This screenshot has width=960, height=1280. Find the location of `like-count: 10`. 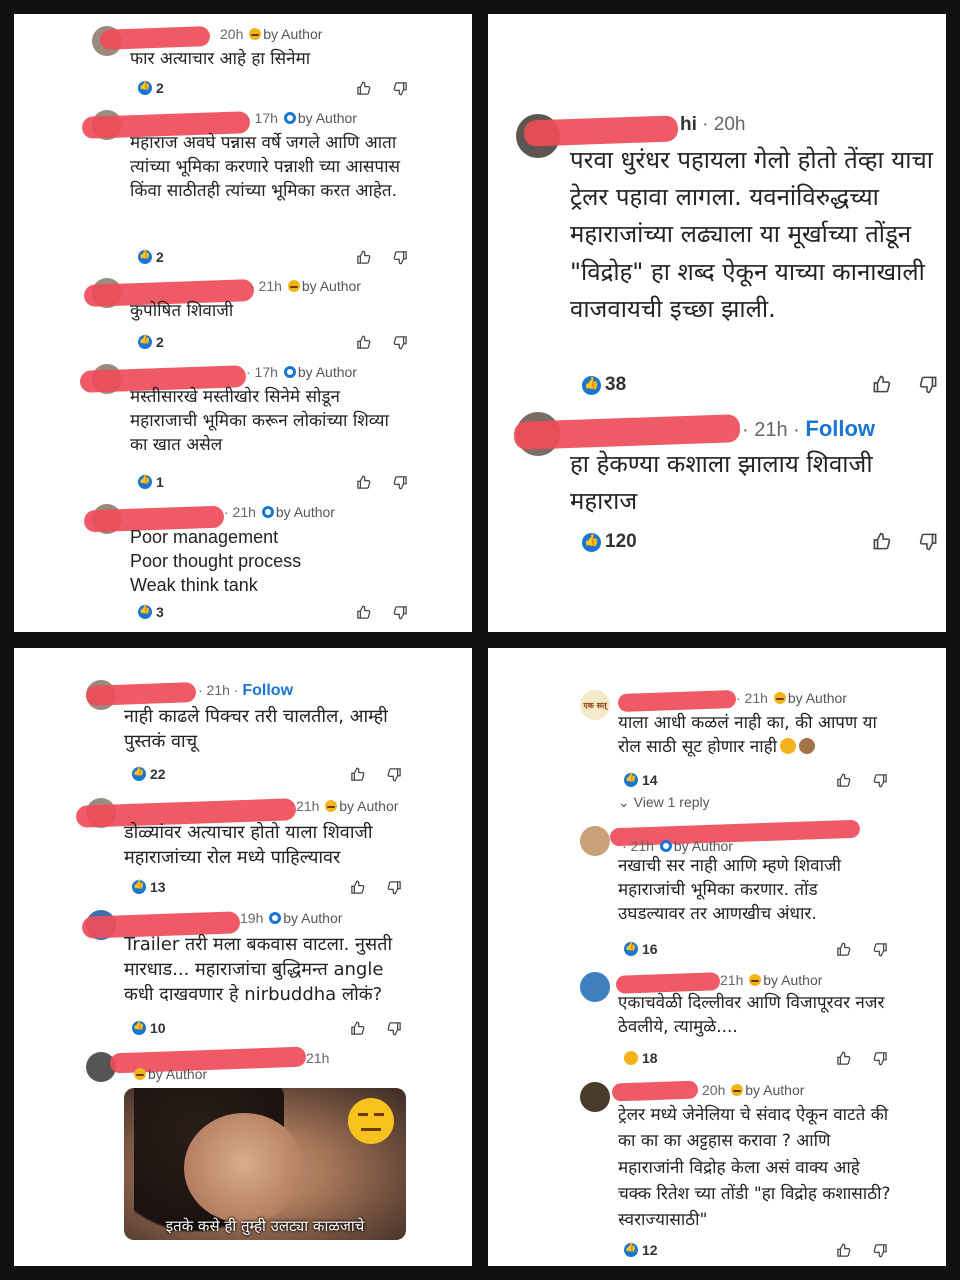

like-count: 10 is located at coordinates (149, 1028).